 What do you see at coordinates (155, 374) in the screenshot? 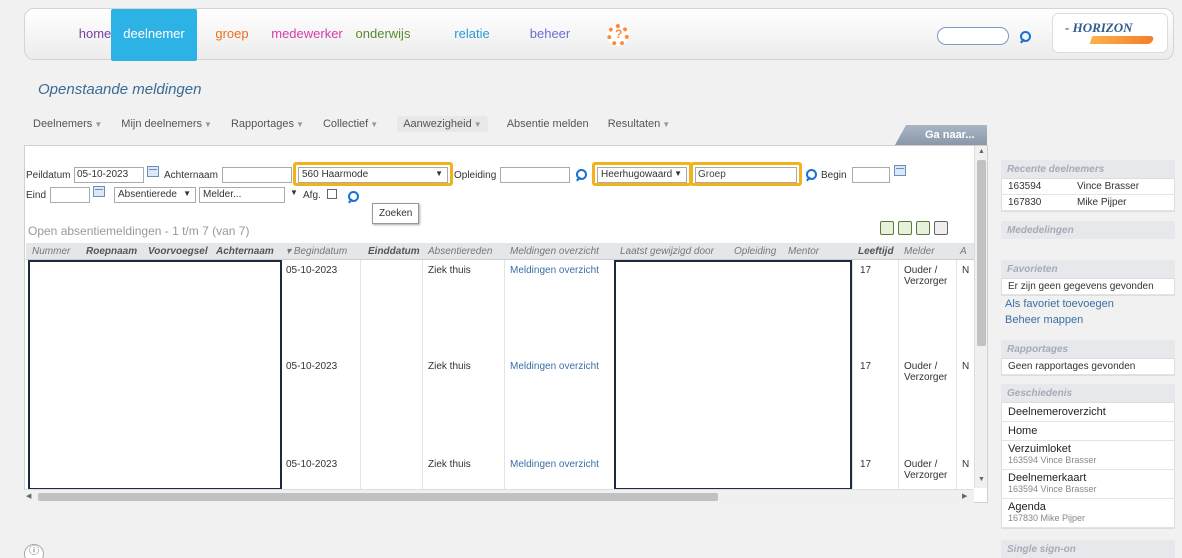
I see `redacted-names-block` at bounding box center [155, 374].